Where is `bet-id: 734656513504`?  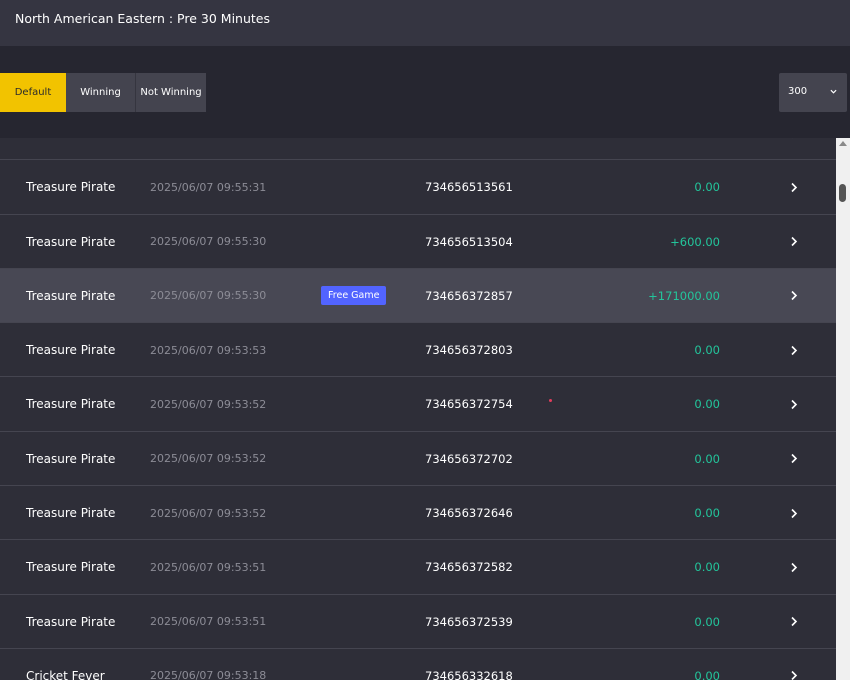
bet-id: 734656513504 is located at coordinates (469, 241).